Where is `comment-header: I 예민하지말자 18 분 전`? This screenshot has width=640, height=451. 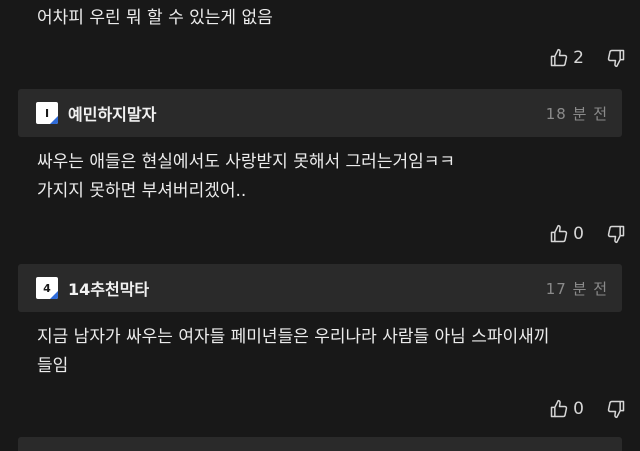
comment-header: I 예민하지말자 18 분 전 is located at coordinates (320, 113).